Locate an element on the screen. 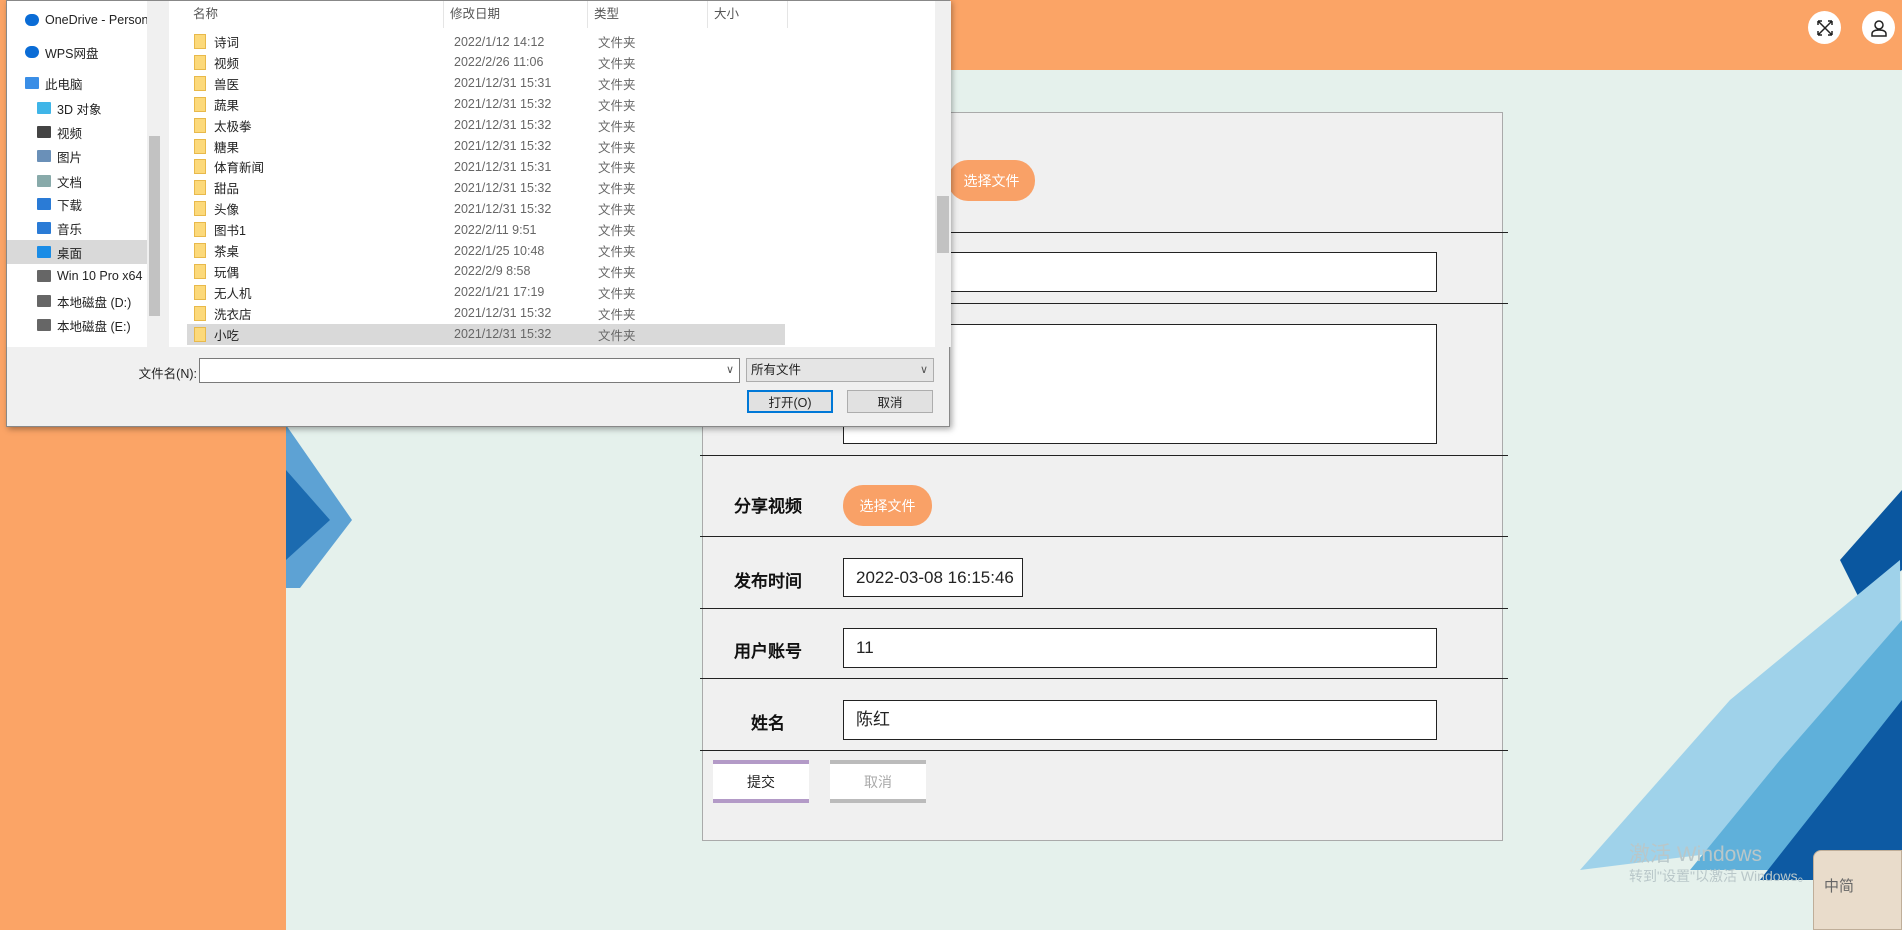 The image size is (1902, 930). time-input: 2022-03-08 16:15:46 is located at coordinates (933, 577).